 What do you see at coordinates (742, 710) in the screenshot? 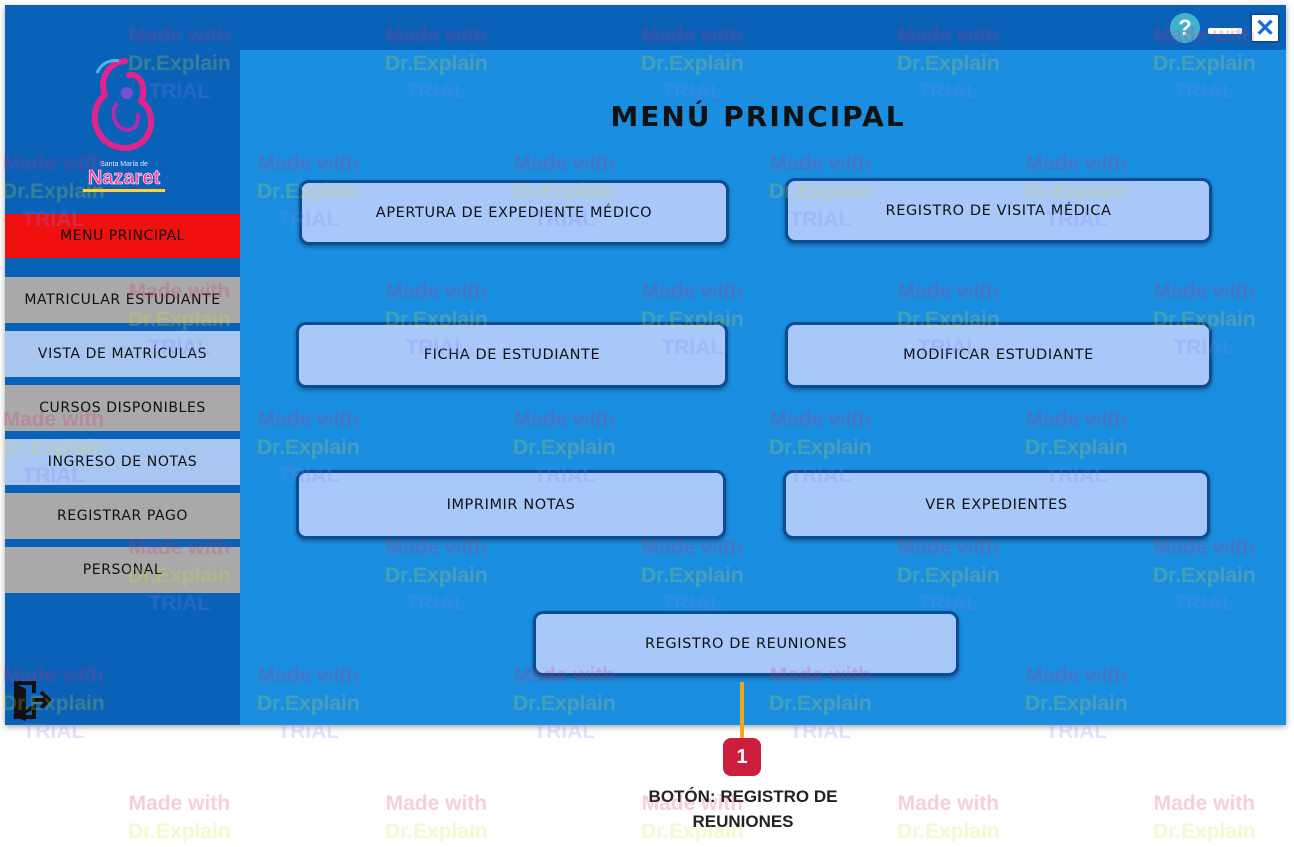
I see `callout-line` at bounding box center [742, 710].